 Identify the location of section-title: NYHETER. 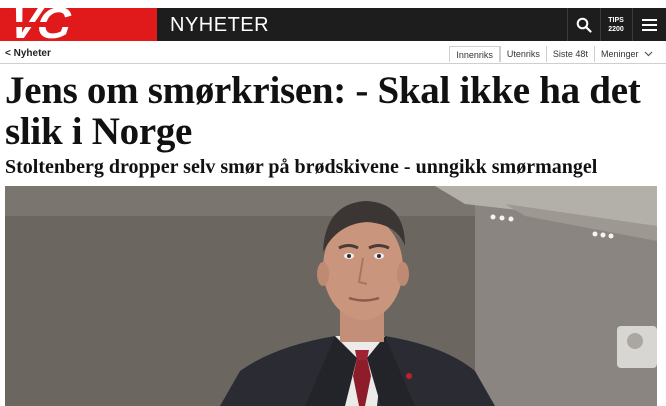
(219, 25).